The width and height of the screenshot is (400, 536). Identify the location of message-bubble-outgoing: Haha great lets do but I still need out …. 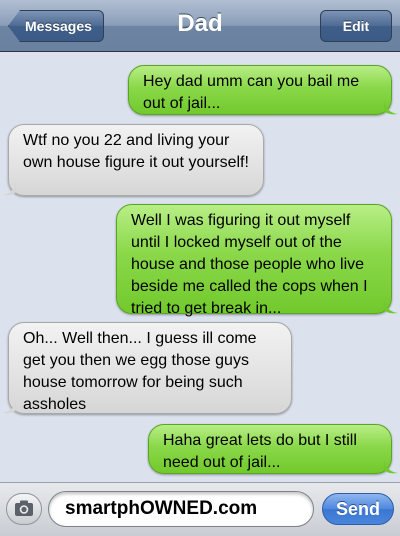
(273, 449).